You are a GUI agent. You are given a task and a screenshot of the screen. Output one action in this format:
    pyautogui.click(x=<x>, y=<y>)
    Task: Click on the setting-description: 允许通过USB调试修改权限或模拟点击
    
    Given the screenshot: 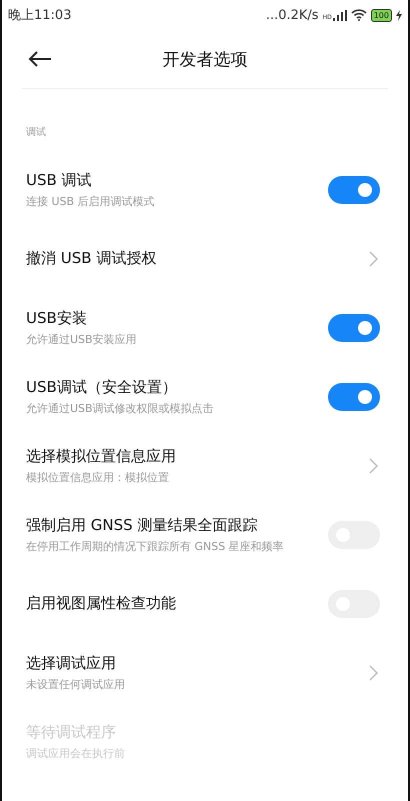 What is the action you would take?
    pyautogui.click(x=120, y=408)
    